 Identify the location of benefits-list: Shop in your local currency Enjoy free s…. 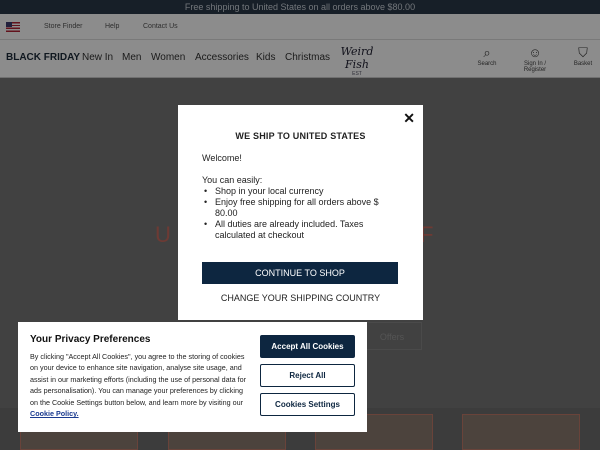
(302, 213).